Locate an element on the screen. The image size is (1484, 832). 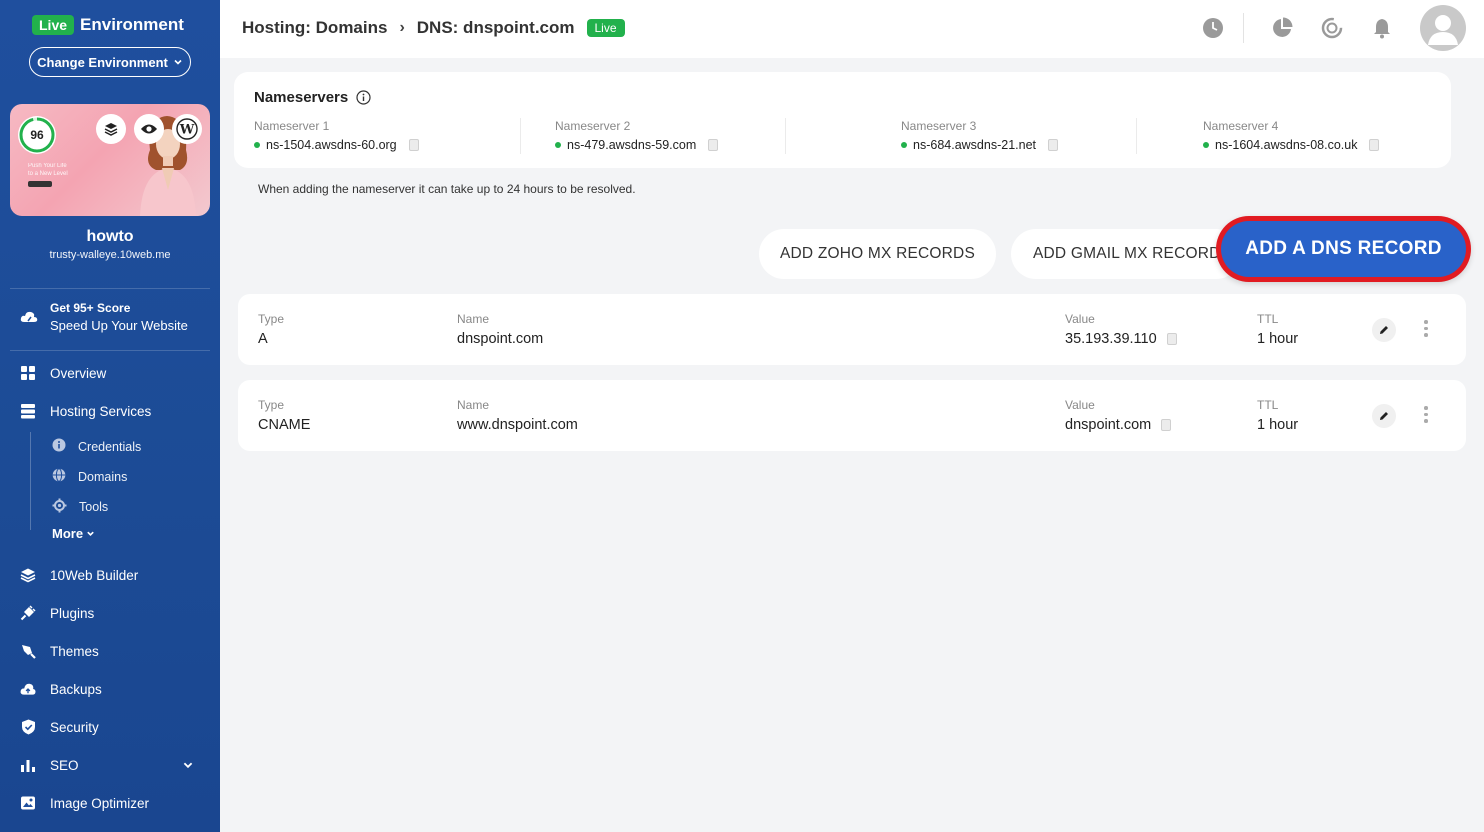
eye-icon is located at coordinates (149, 129).